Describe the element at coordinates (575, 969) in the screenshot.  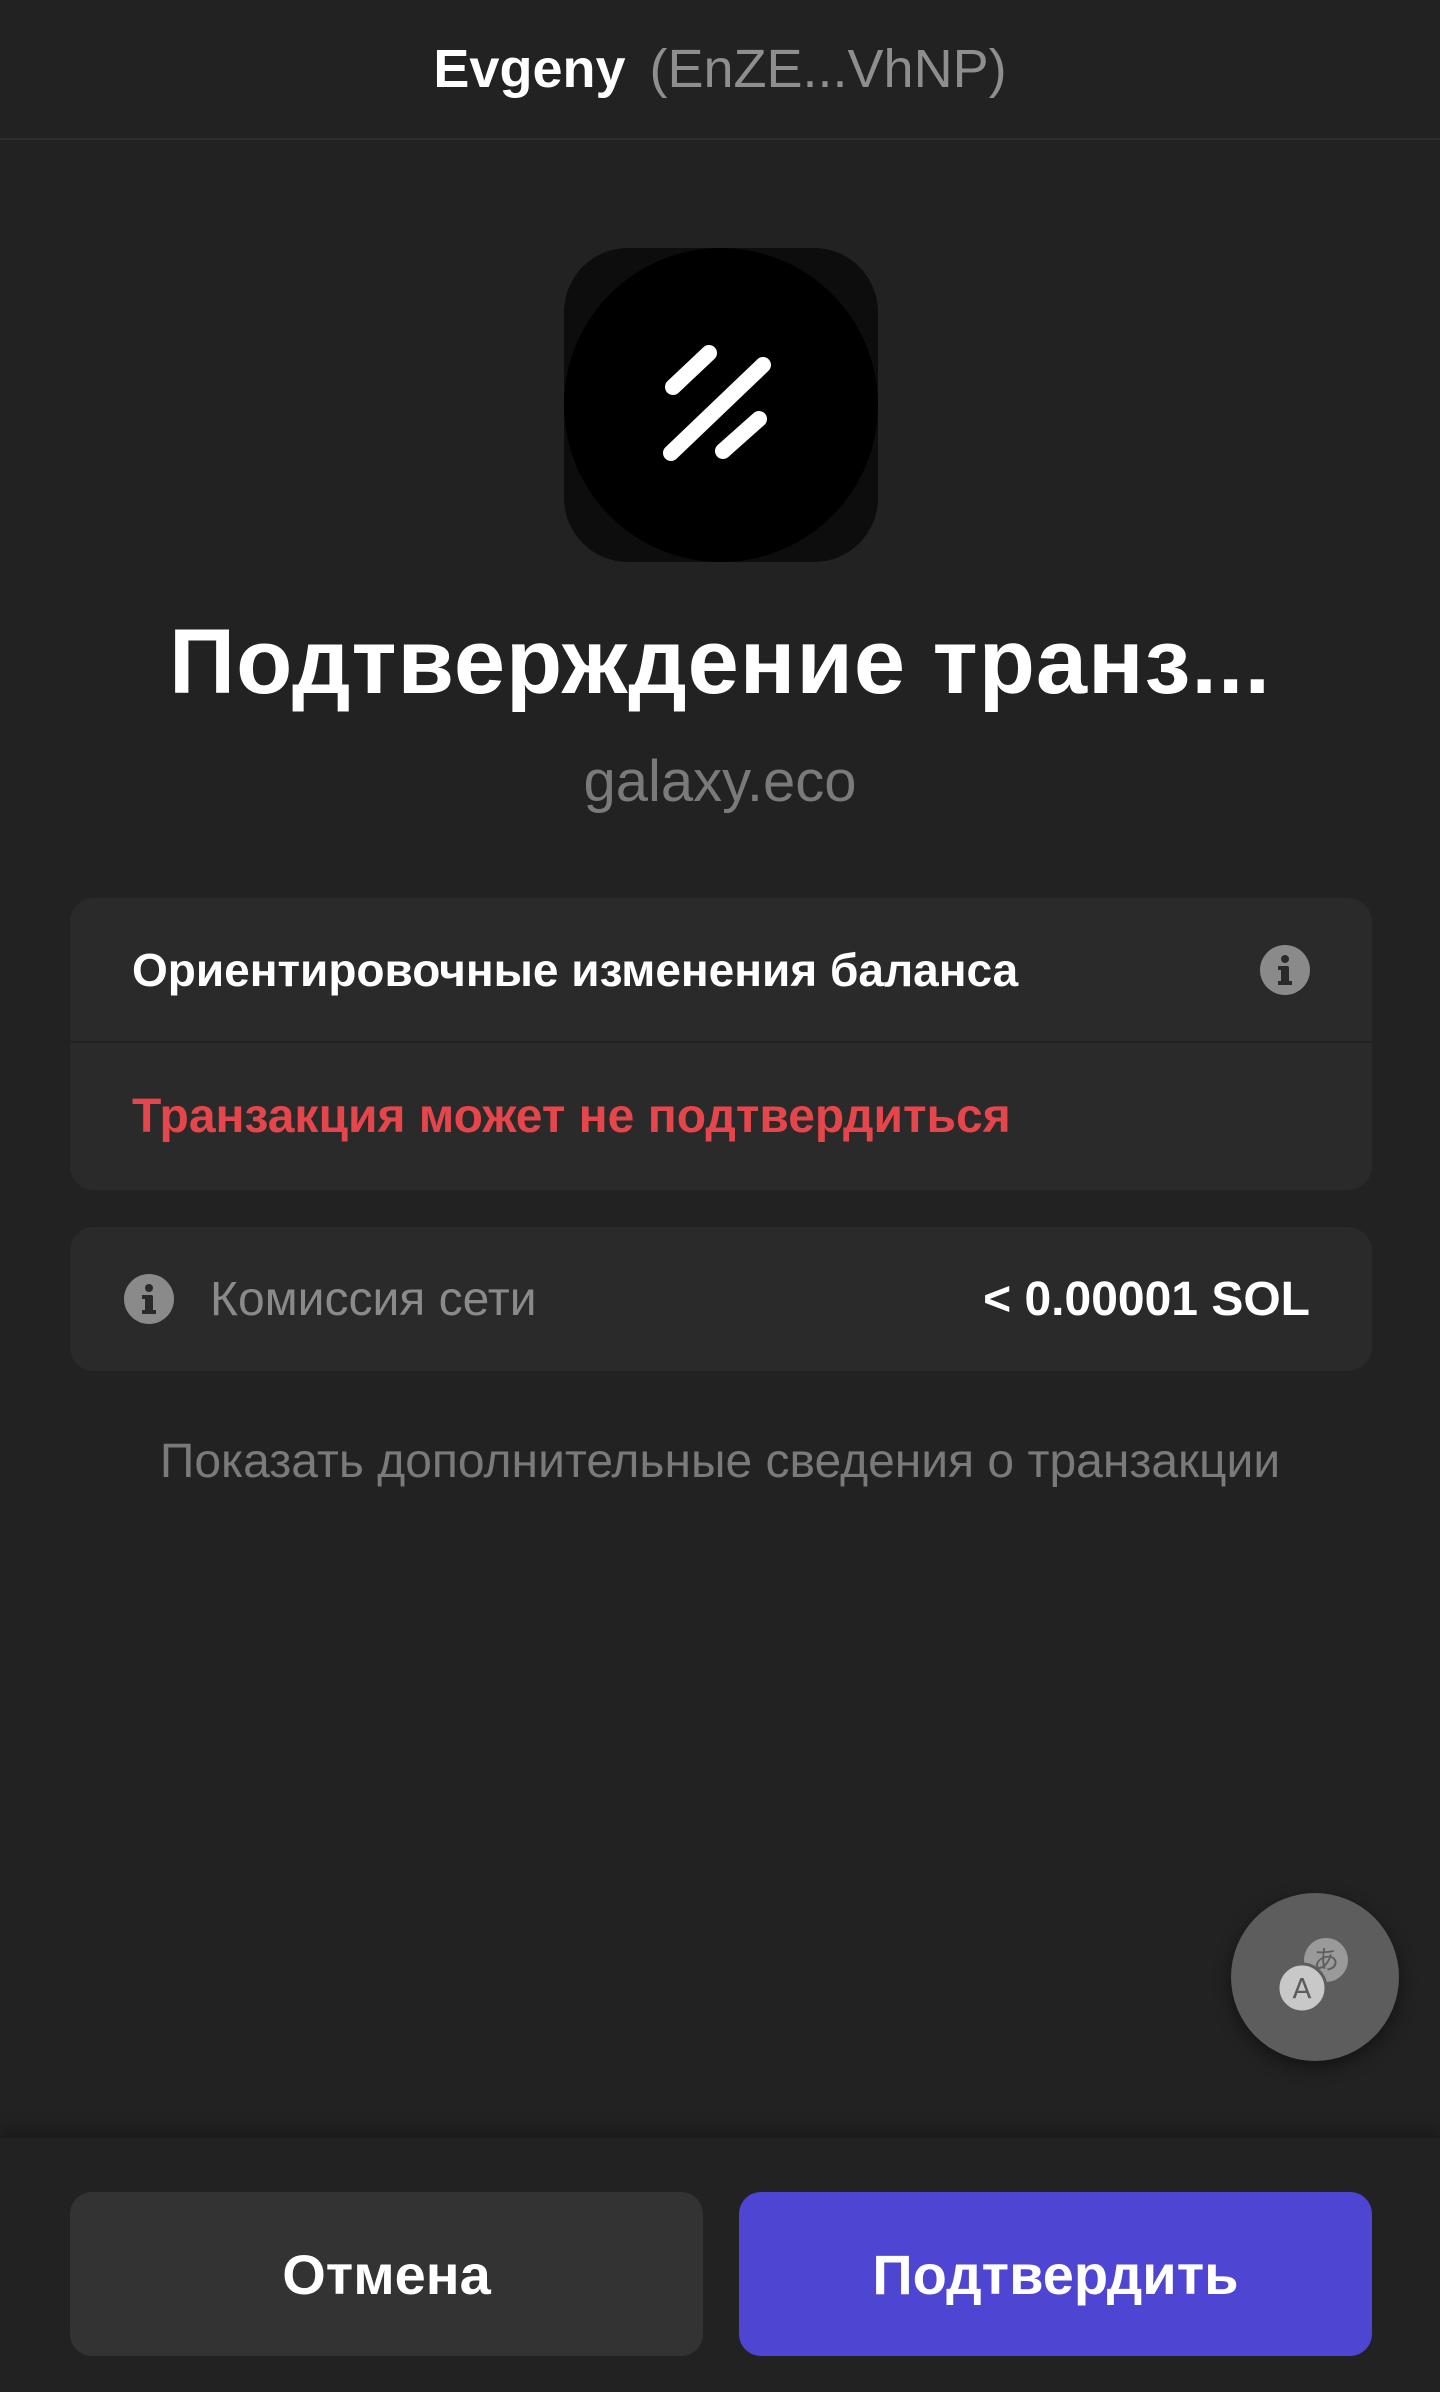
I see `balance-changes-label: Ориентировочные изменения баланса` at that location.